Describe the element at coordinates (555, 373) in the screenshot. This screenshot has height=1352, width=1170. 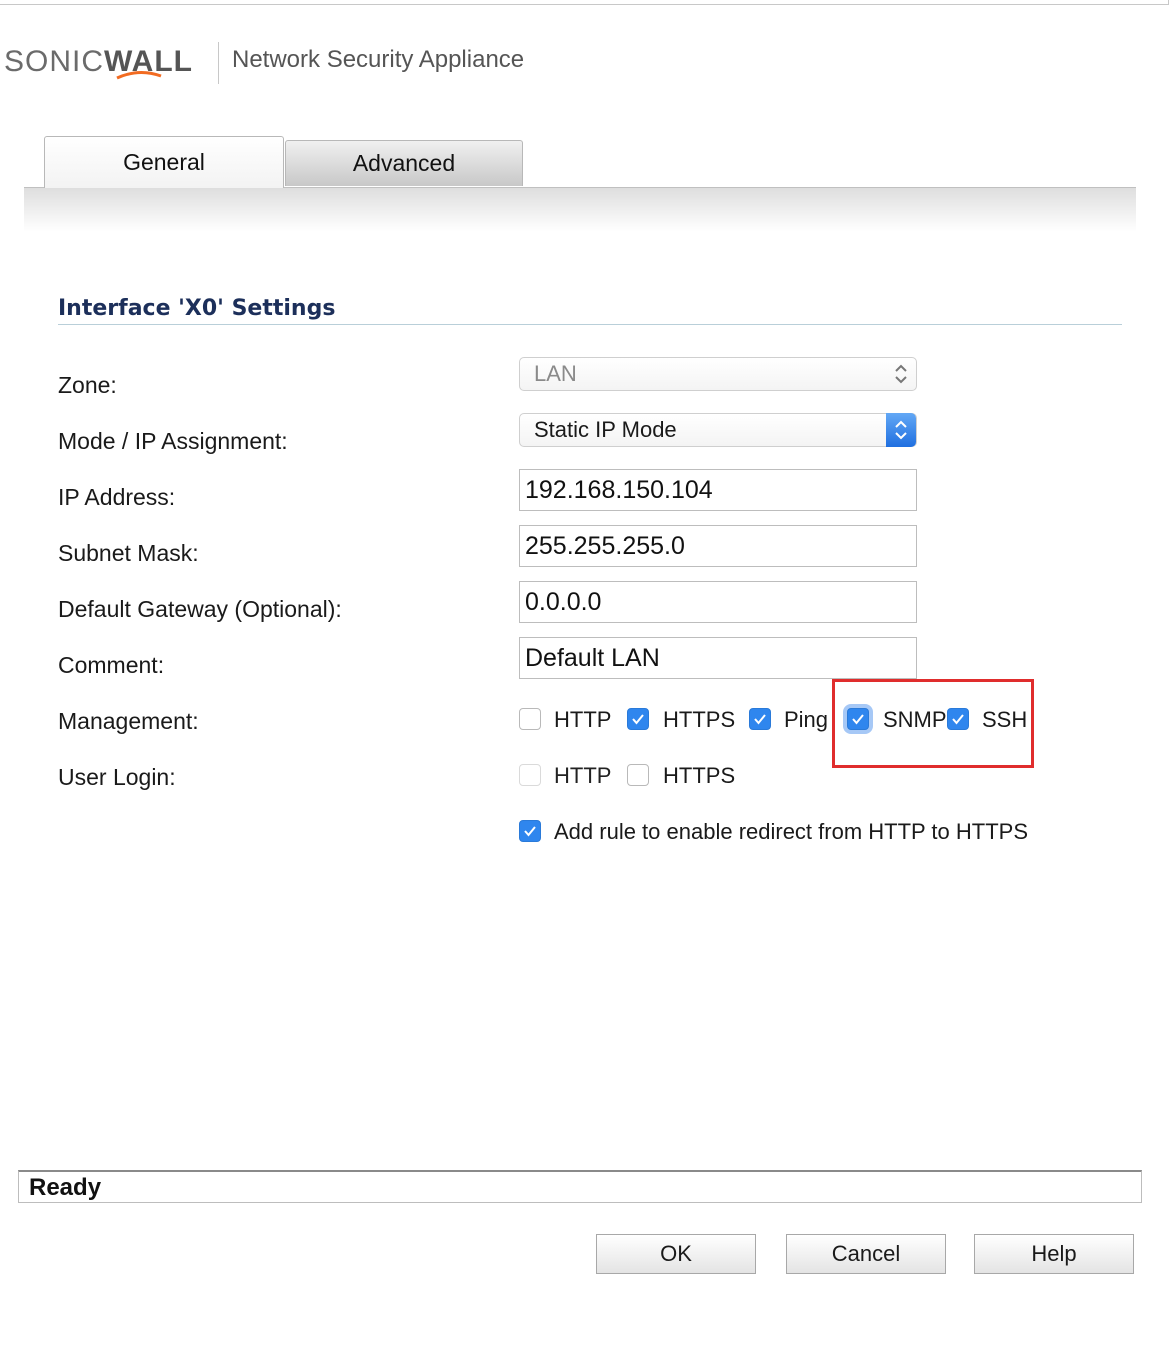
I see `zone-select-value: LAN` at that location.